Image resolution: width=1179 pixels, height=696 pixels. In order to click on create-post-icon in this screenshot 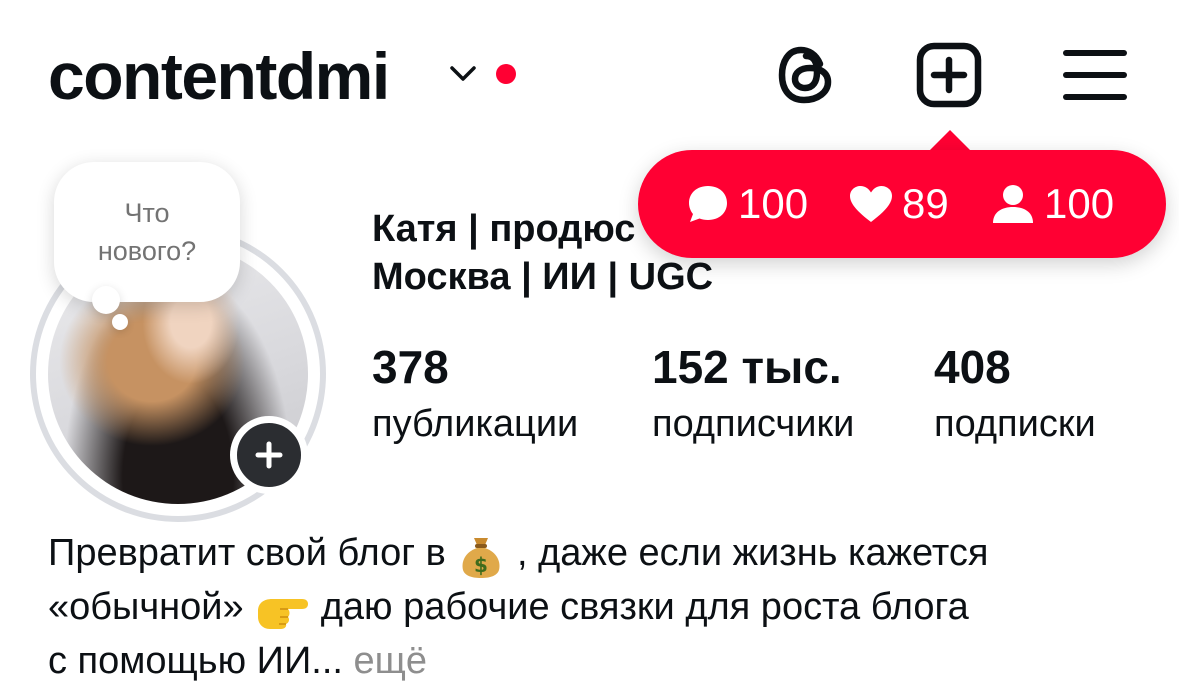, I will do `click(949, 75)`.